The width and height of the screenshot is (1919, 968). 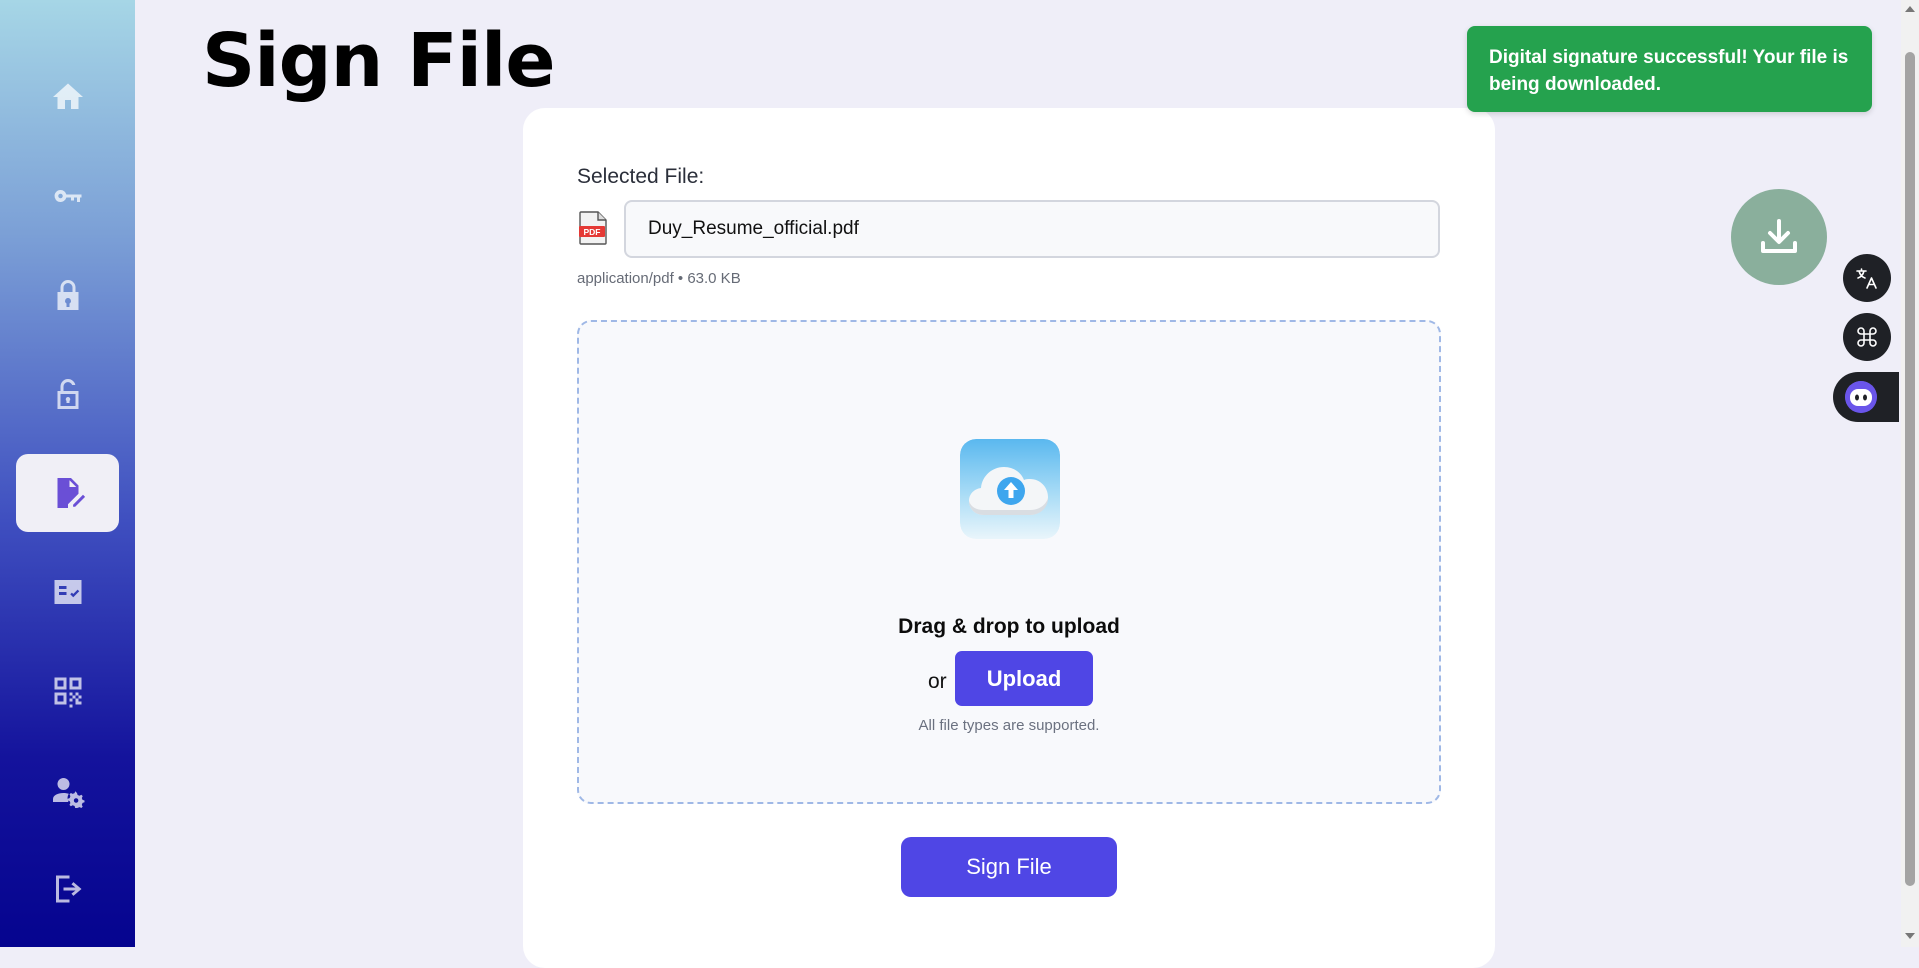 I want to click on nav-decrypt, so click(x=67, y=394).